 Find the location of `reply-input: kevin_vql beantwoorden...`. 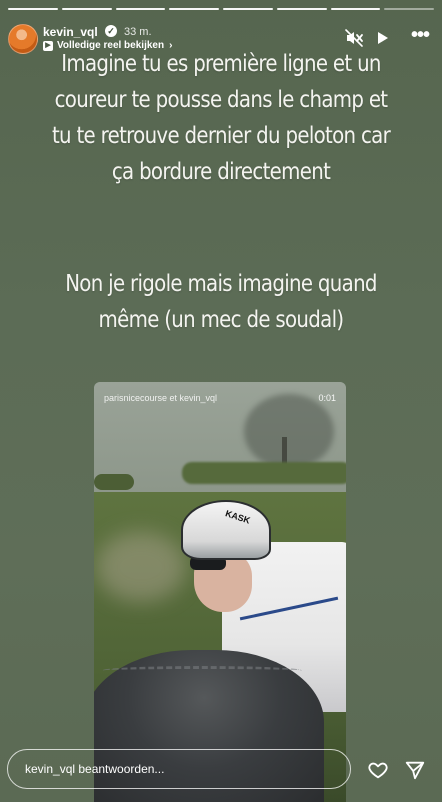

reply-input: kevin_vql beantwoorden... is located at coordinates (179, 769).